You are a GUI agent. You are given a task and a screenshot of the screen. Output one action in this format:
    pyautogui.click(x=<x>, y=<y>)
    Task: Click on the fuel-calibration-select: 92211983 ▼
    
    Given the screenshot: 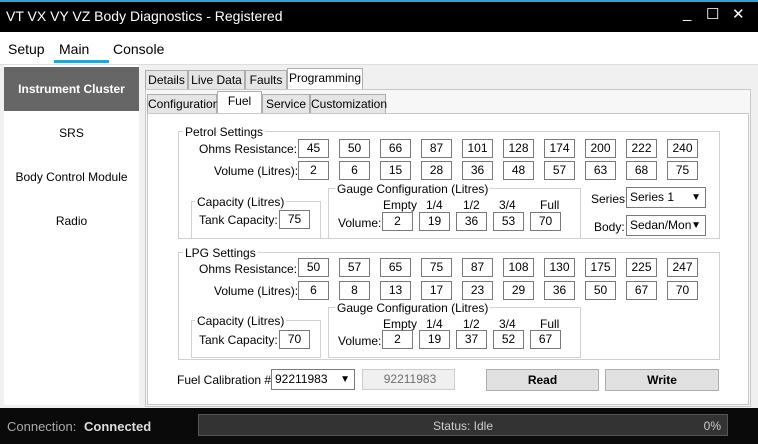 What is the action you would take?
    pyautogui.click(x=313, y=379)
    